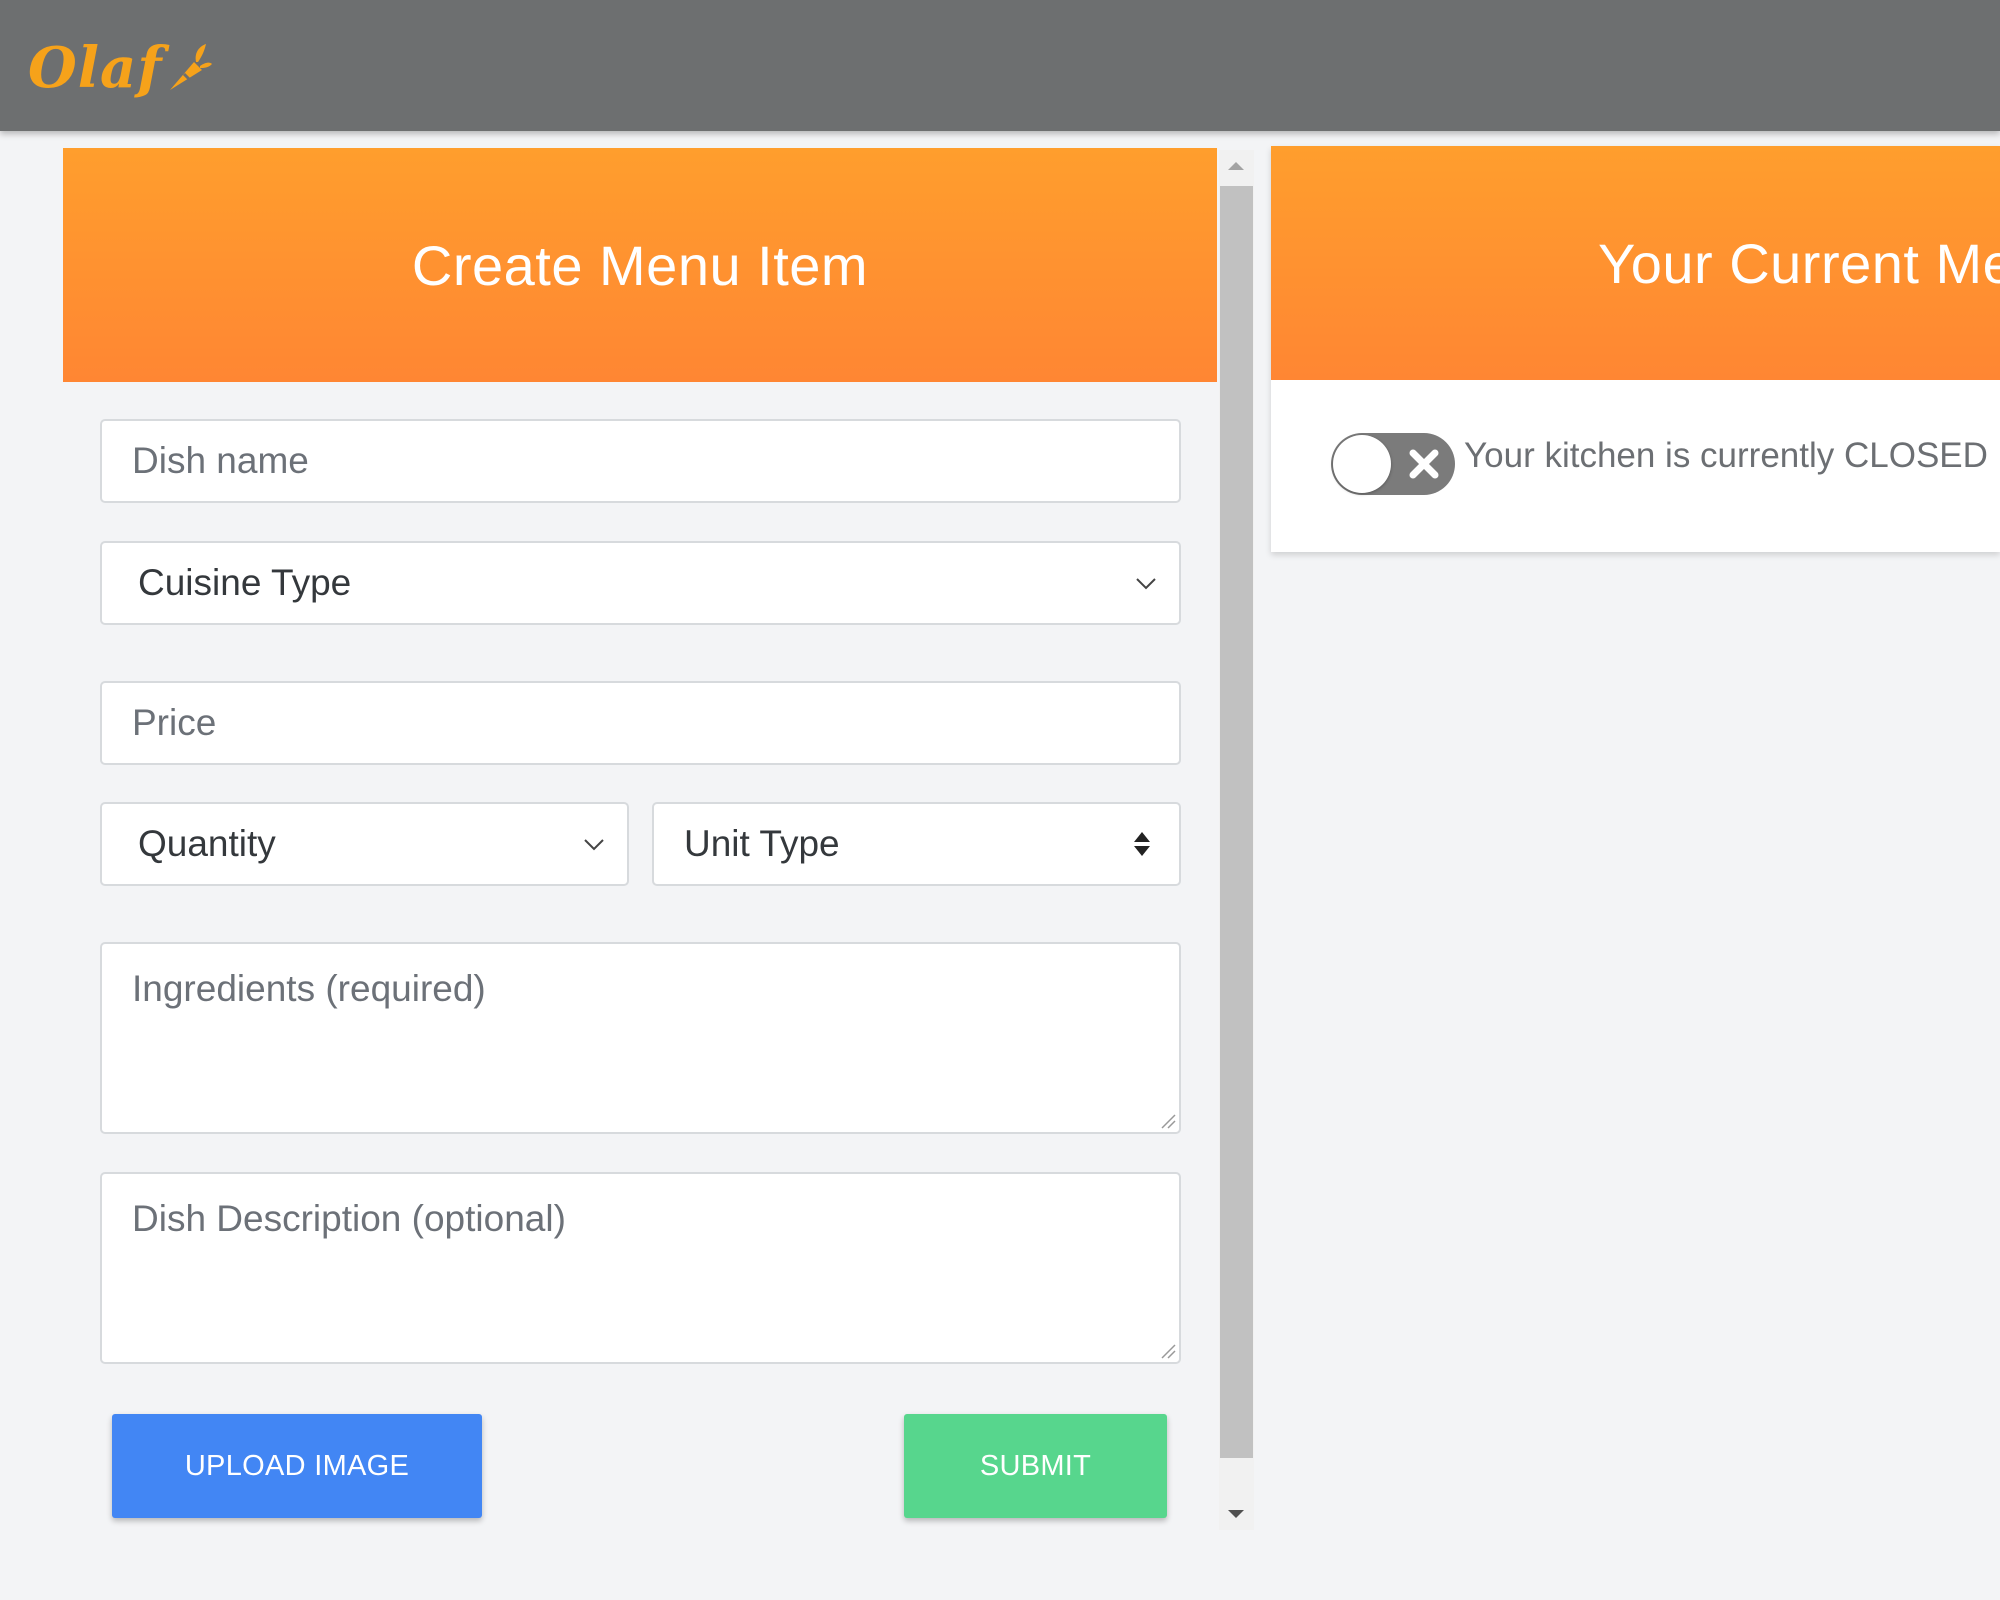  I want to click on kitchen-open-toggle, so click(1393, 464).